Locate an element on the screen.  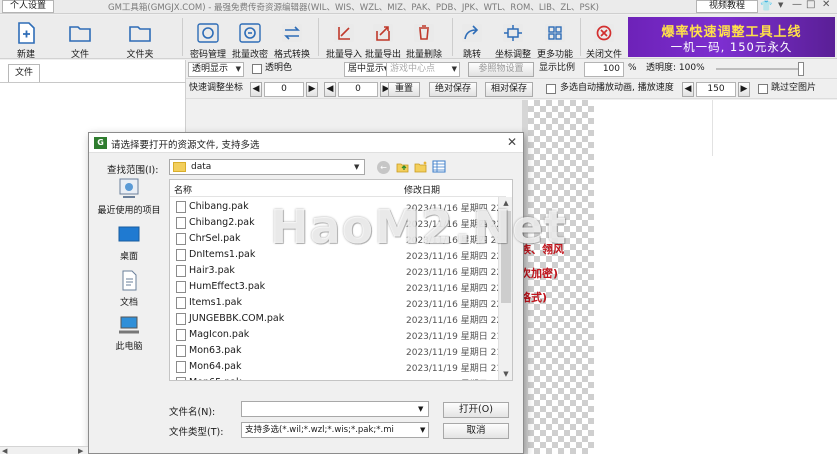
coord-adjust-button: 坐标调整 is located at coordinates (513, 40).